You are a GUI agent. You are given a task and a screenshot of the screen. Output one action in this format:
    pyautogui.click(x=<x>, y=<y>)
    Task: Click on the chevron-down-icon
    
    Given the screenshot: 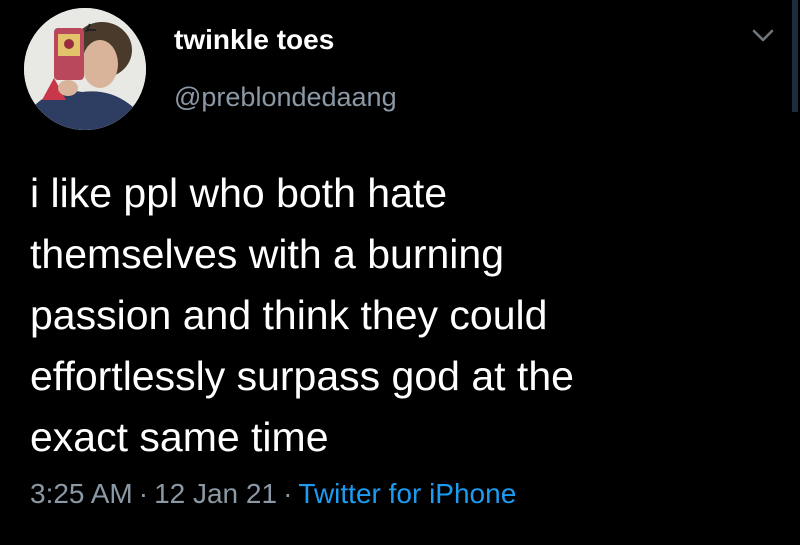 What is the action you would take?
    pyautogui.click(x=763, y=36)
    